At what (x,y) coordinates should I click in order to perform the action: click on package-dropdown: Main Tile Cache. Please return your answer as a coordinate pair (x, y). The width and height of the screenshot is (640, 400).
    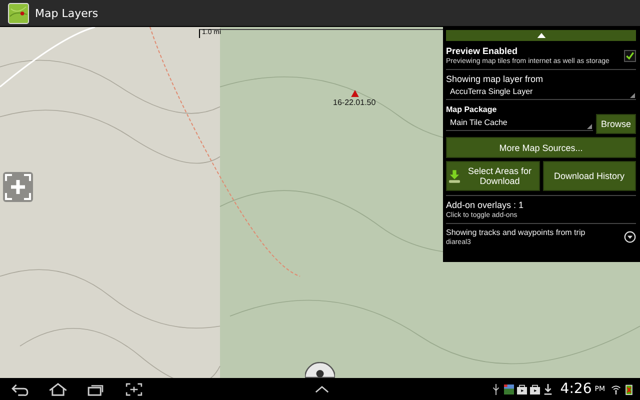
    Looking at the image, I should click on (519, 123).